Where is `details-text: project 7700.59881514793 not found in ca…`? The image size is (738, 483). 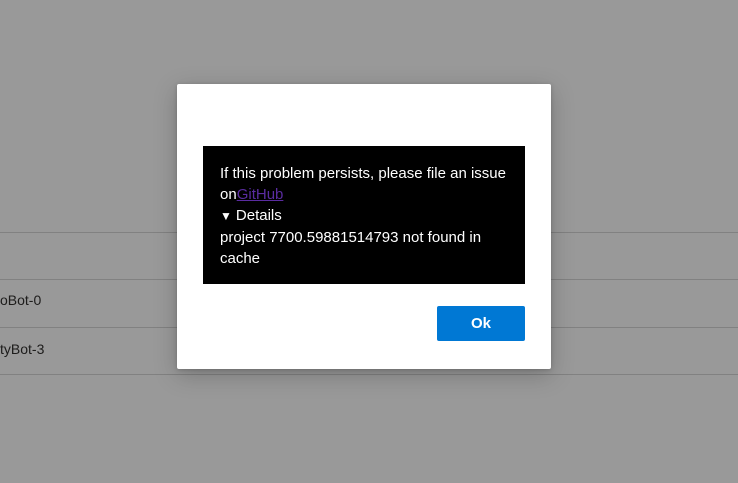 details-text: project 7700.59881514793 not found in ca… is located at coordinates (351, 248).